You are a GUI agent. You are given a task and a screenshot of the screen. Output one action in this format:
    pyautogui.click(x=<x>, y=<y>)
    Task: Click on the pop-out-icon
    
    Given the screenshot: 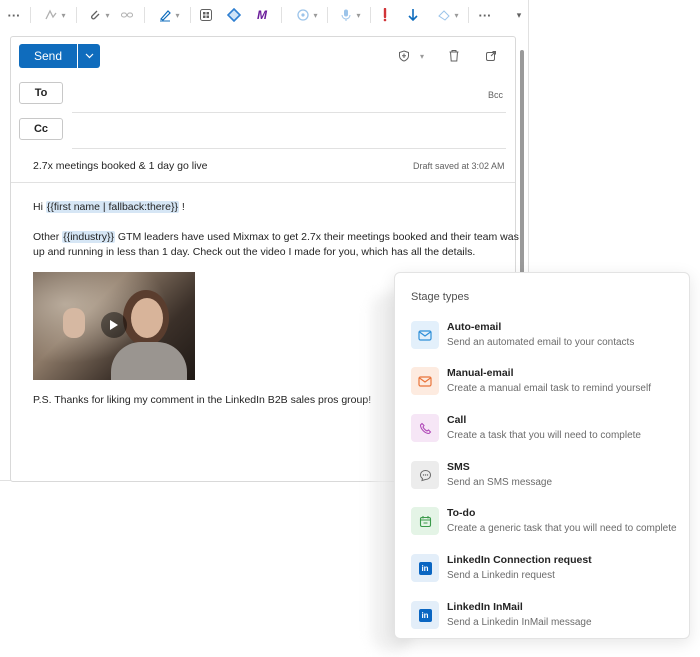 What is the action you would take?
    pyautogui.click(x=491, y=56)
    